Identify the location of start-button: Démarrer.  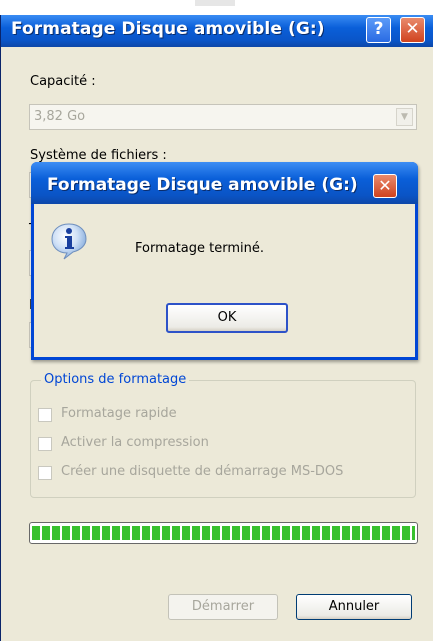
(223, 607).